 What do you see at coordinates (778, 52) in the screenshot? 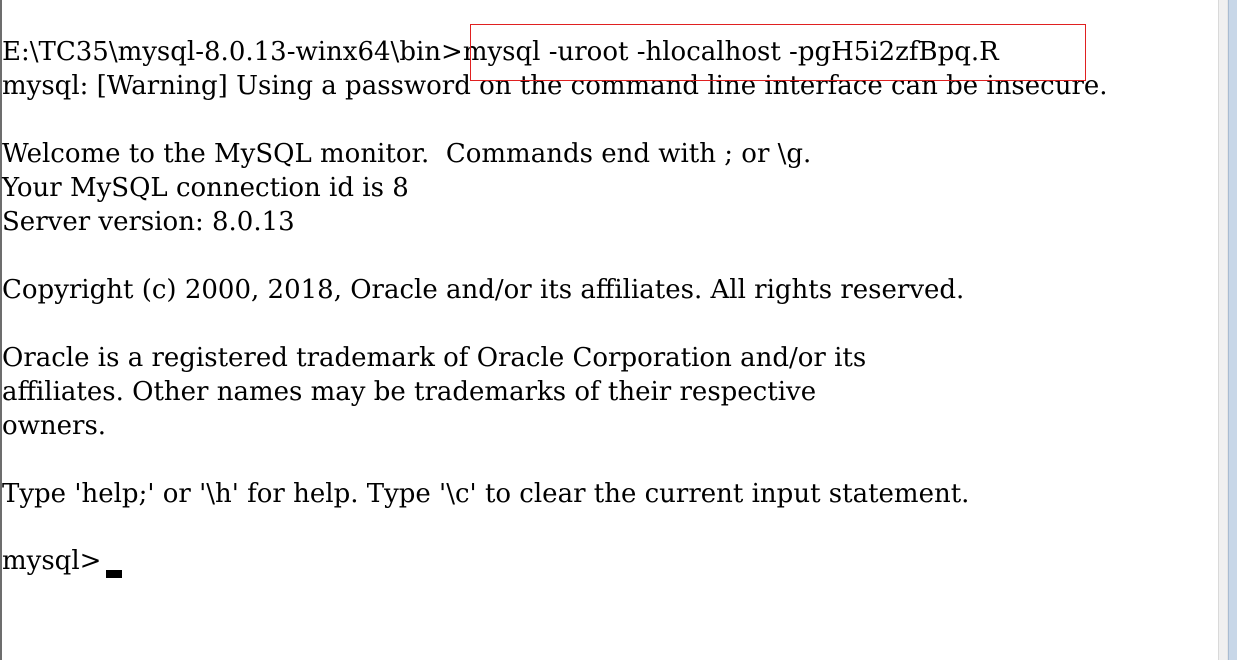
I see `command-highlight-box` at bounding box center [778, 52].